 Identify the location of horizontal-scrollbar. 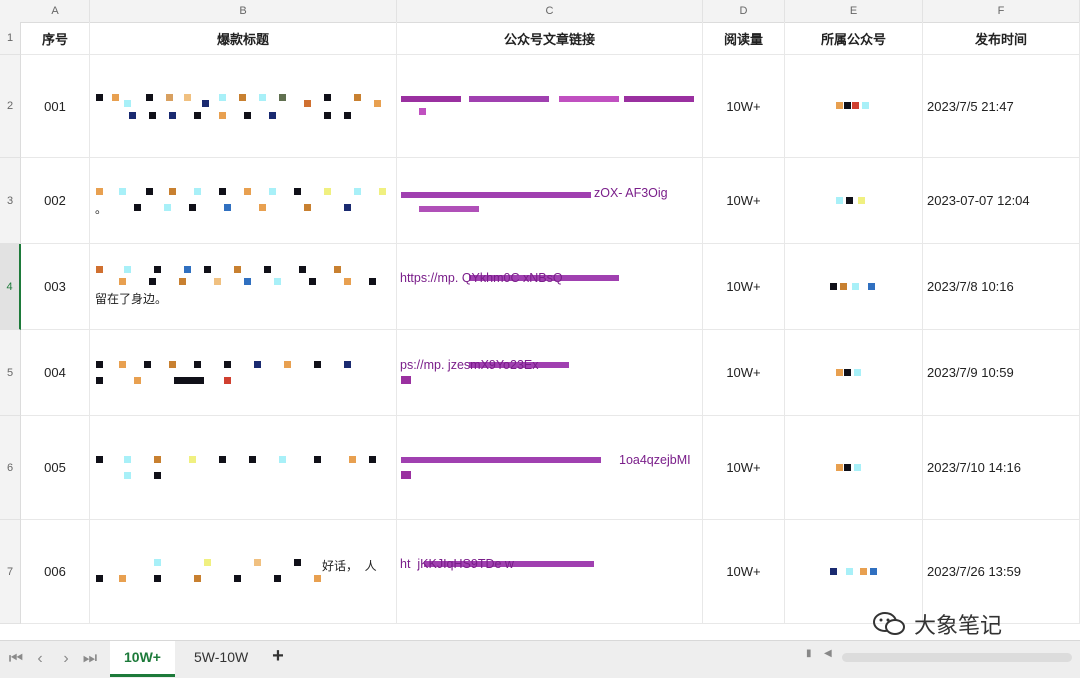
(957, 657).